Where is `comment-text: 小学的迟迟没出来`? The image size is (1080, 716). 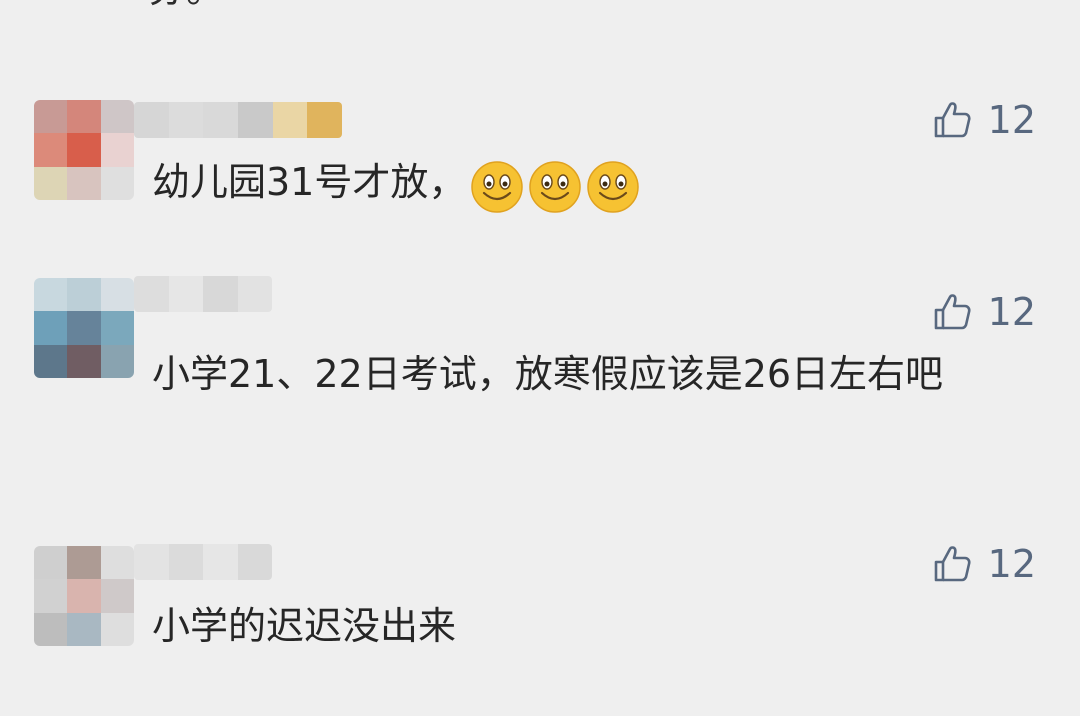
comment-text: 小学的迟迟没出来 is located at coordinates (304, 626).